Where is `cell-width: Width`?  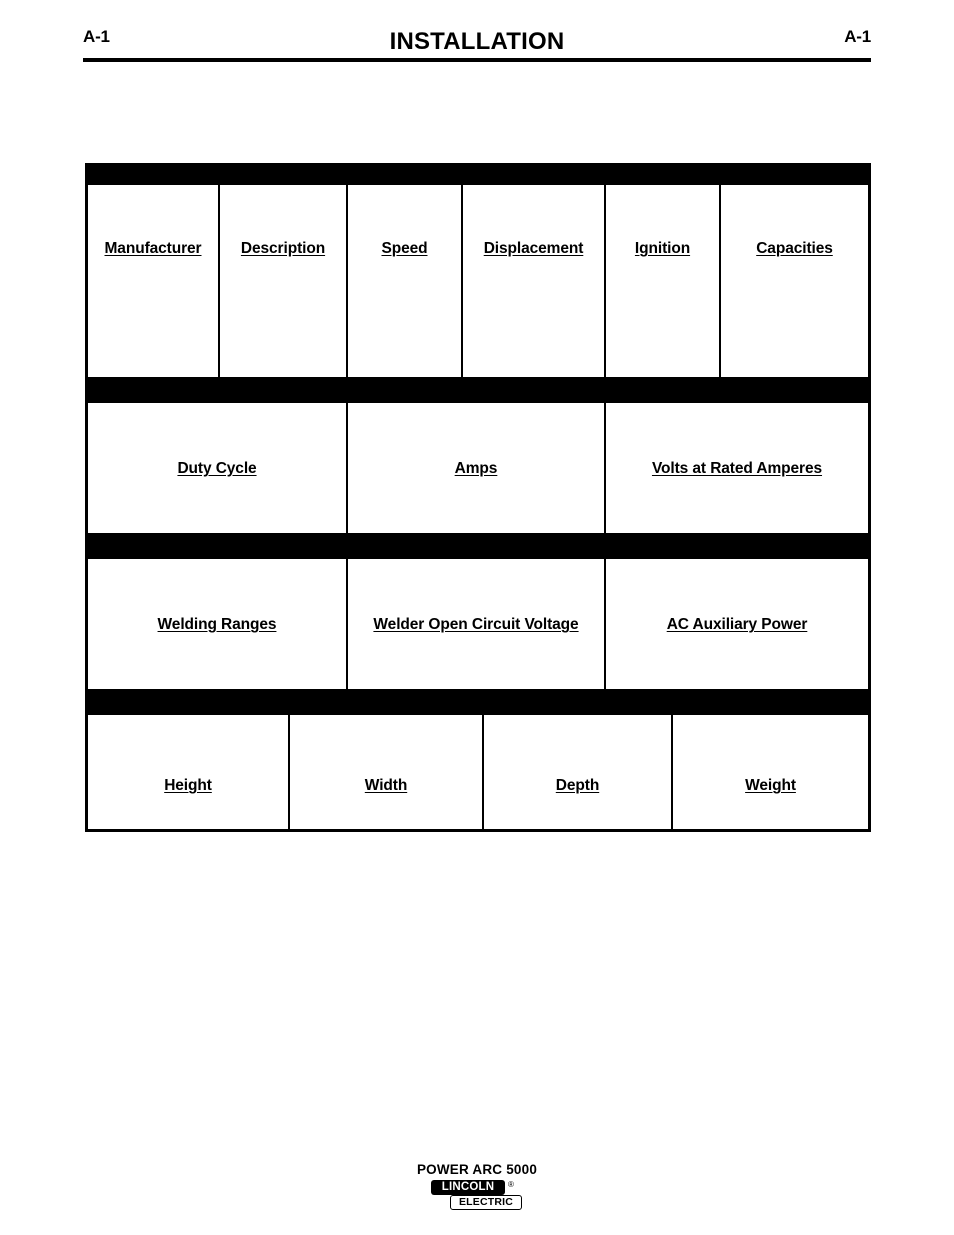 cell-width: Width is located at coordinates (387, 772).